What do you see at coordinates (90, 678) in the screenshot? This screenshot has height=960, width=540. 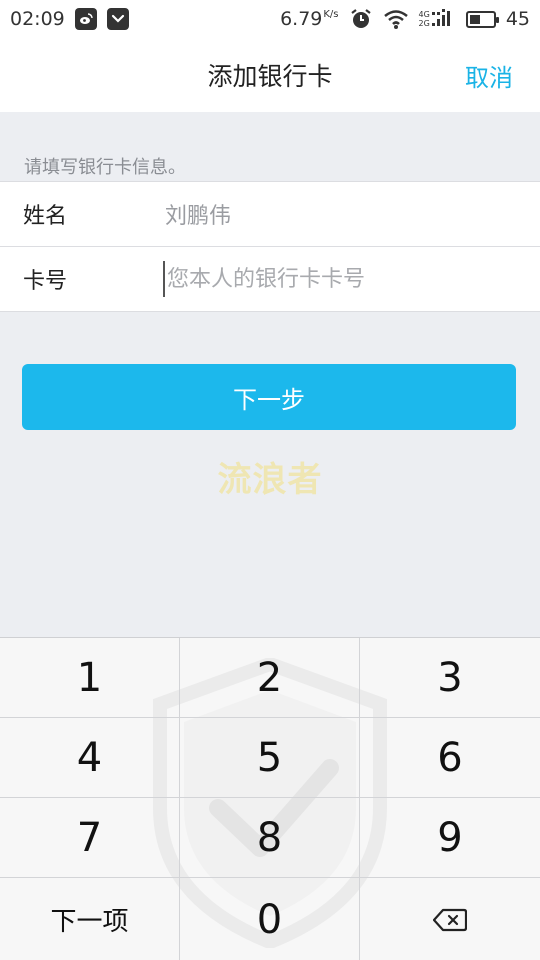 I see `key-1: 1` at bounding box center [90, 678].